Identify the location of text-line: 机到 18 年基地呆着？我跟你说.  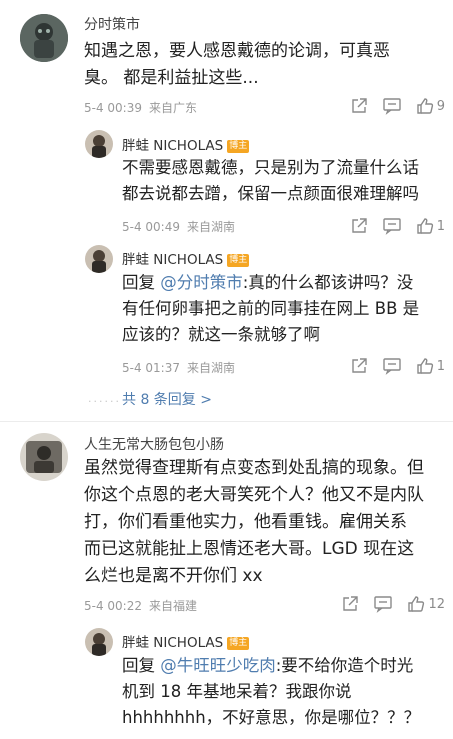
(237, 691).